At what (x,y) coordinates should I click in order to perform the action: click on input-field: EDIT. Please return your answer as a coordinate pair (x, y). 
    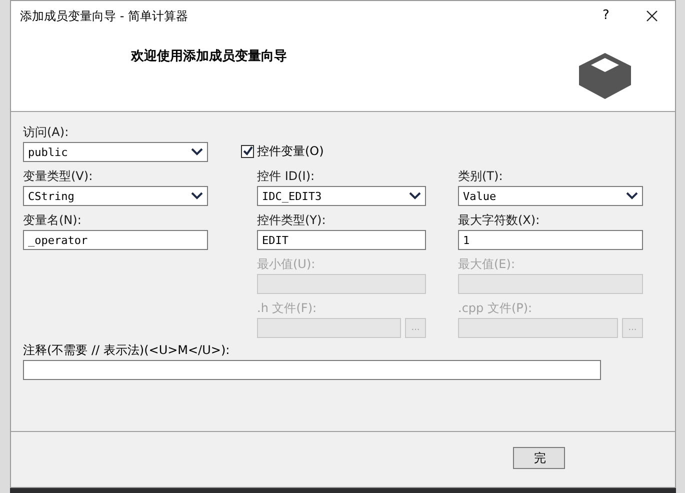
    Looking at the image, I should click on (341, 240).